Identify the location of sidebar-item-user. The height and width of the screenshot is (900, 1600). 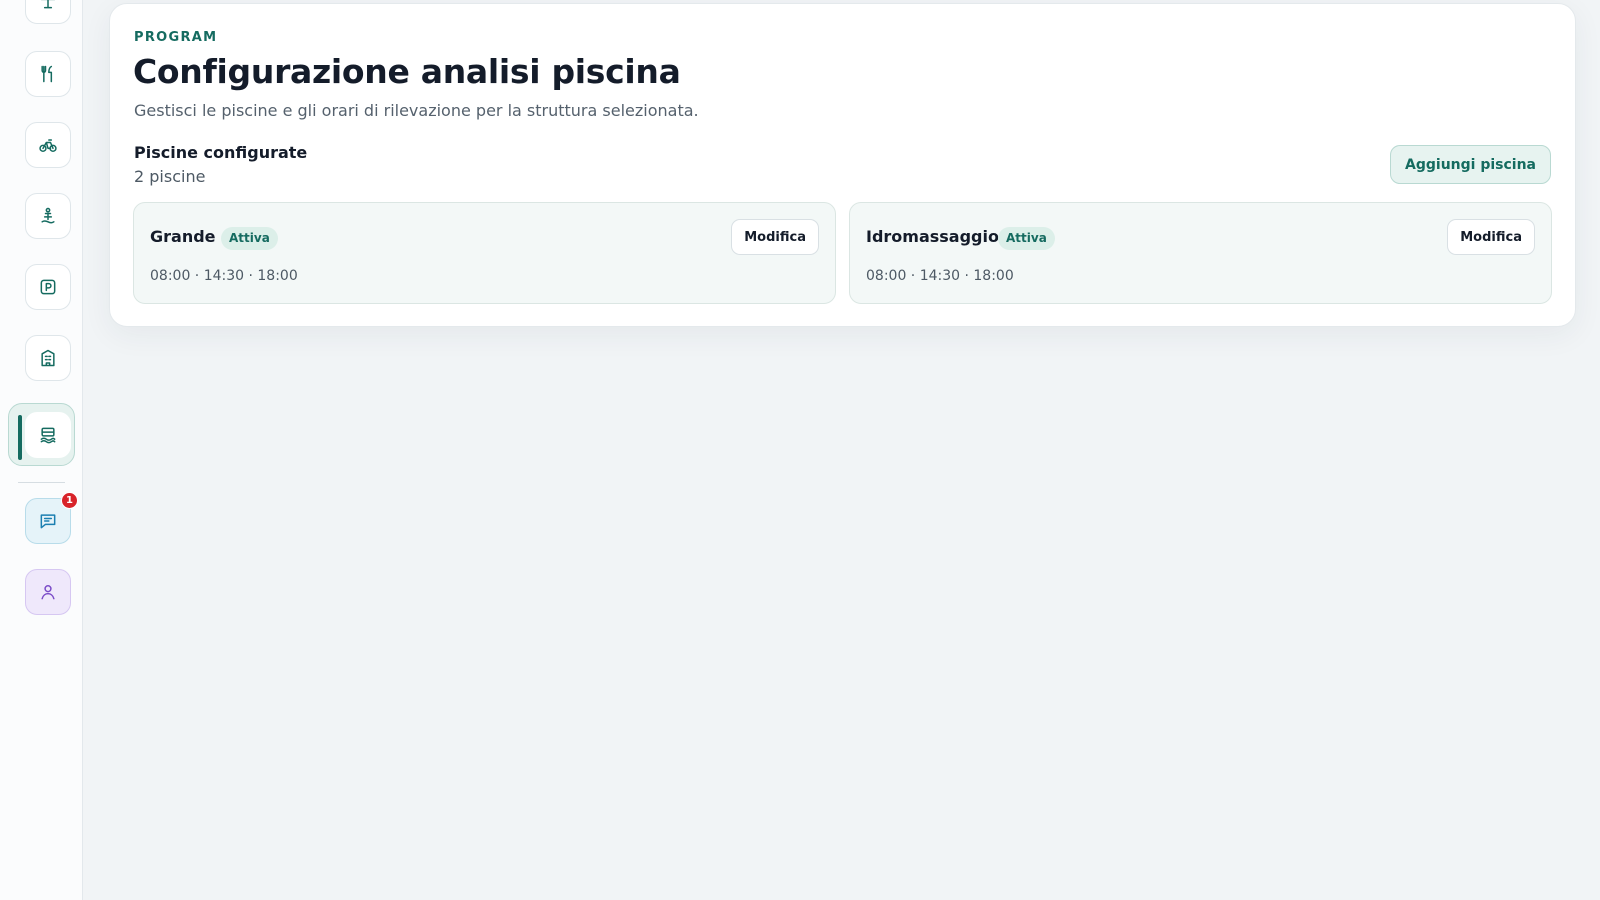
(48, 592).